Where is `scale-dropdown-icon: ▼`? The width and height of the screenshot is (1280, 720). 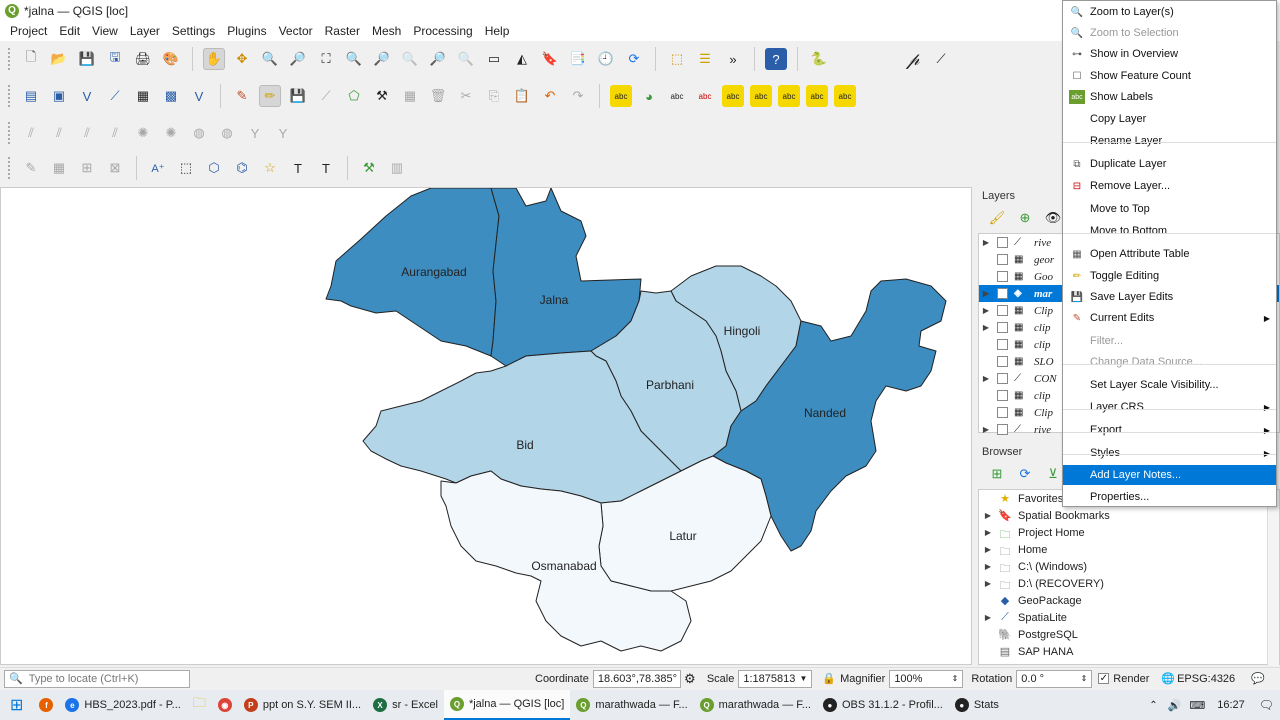 scale-dropdown-icon: ▼ is located at coordinates (803, 678).